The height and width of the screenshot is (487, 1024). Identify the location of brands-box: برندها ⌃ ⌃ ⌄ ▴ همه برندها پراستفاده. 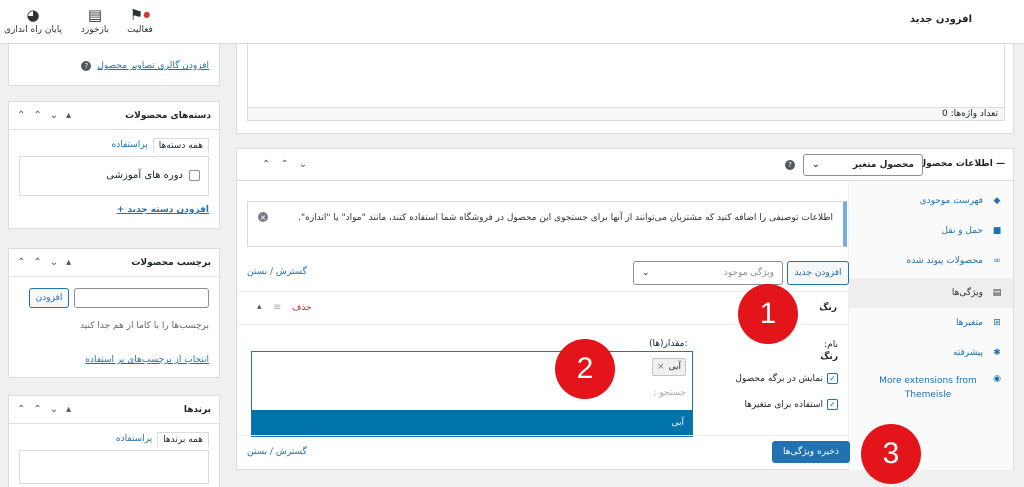
(114, 441).